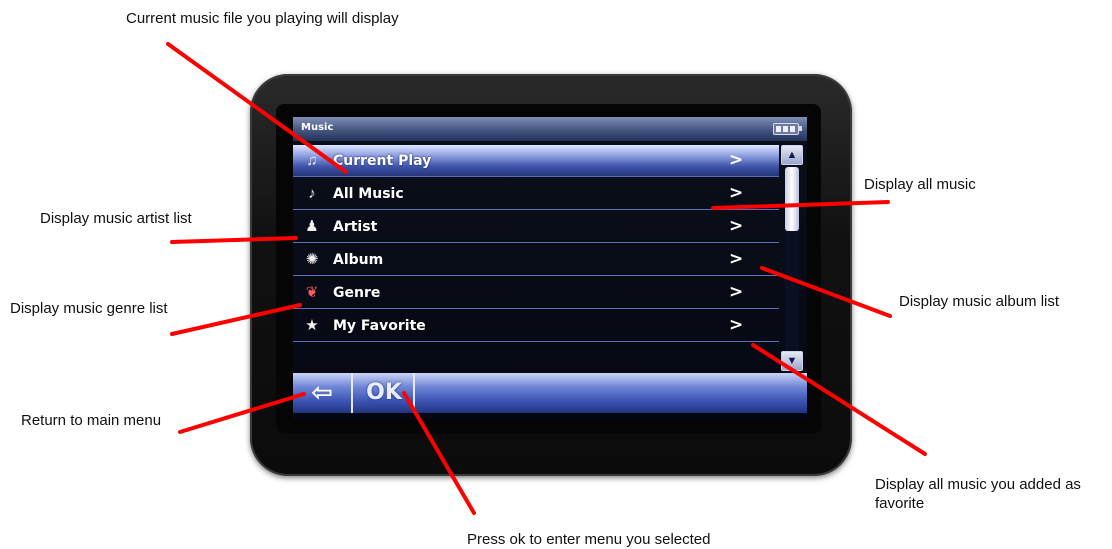 This screenshot has width=1112, height=549. I want to click on album-icon: ✺, so click(312, 259).